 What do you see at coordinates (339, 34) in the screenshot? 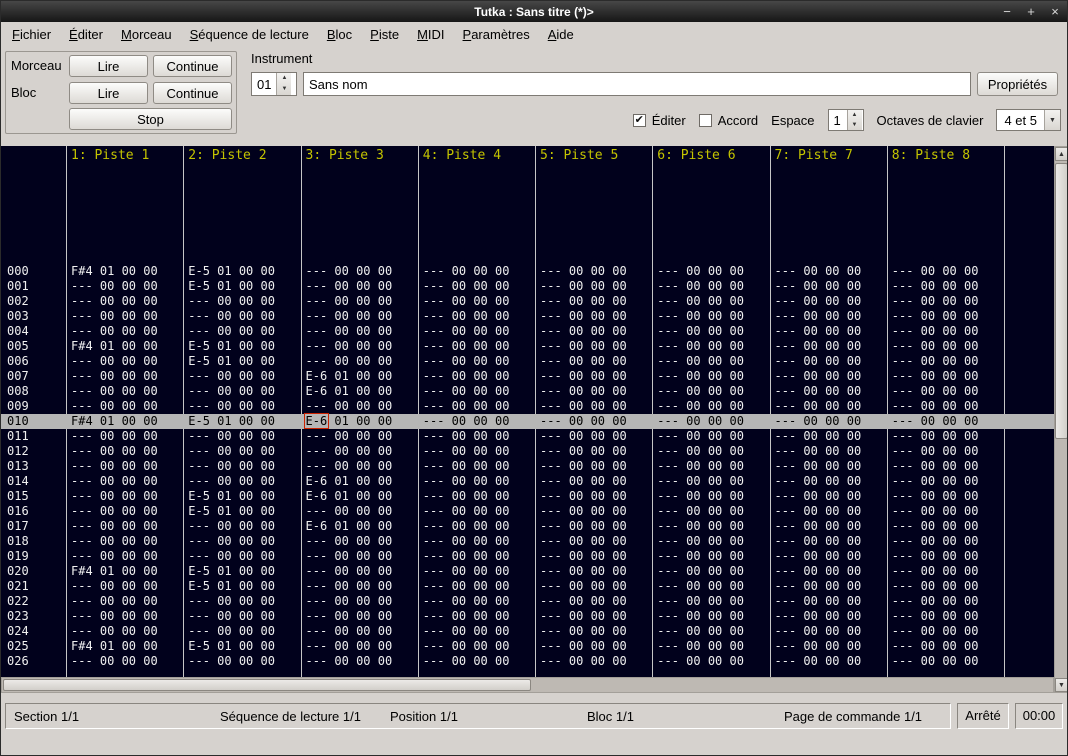
I see `menu-item-bloc: Bloc` at bounding box center [339, 34].